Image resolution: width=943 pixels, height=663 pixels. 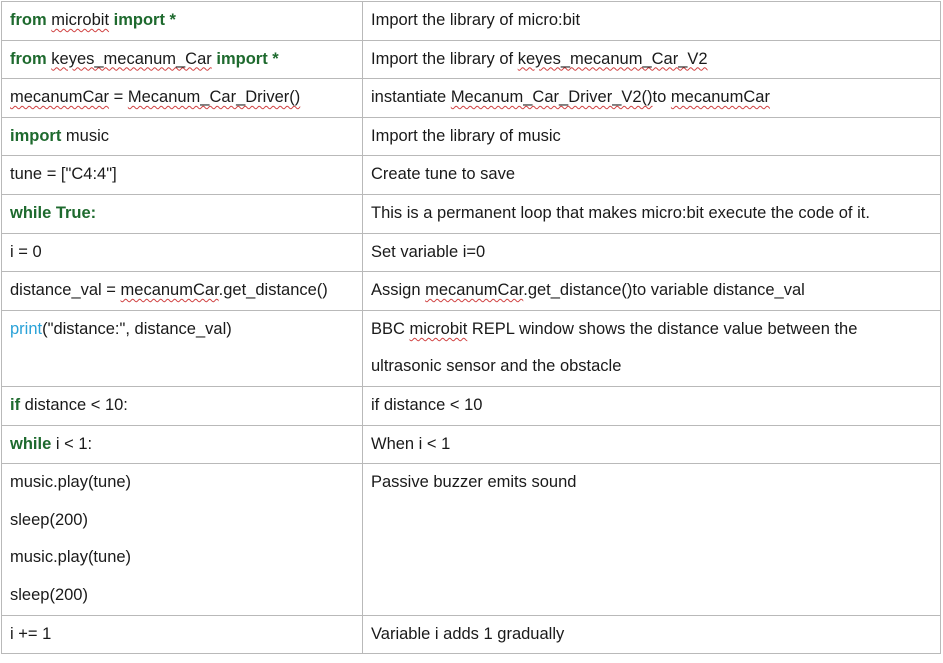 I want to click on code-cell: print("distance:", distance_val), so click(x=182, y=348).